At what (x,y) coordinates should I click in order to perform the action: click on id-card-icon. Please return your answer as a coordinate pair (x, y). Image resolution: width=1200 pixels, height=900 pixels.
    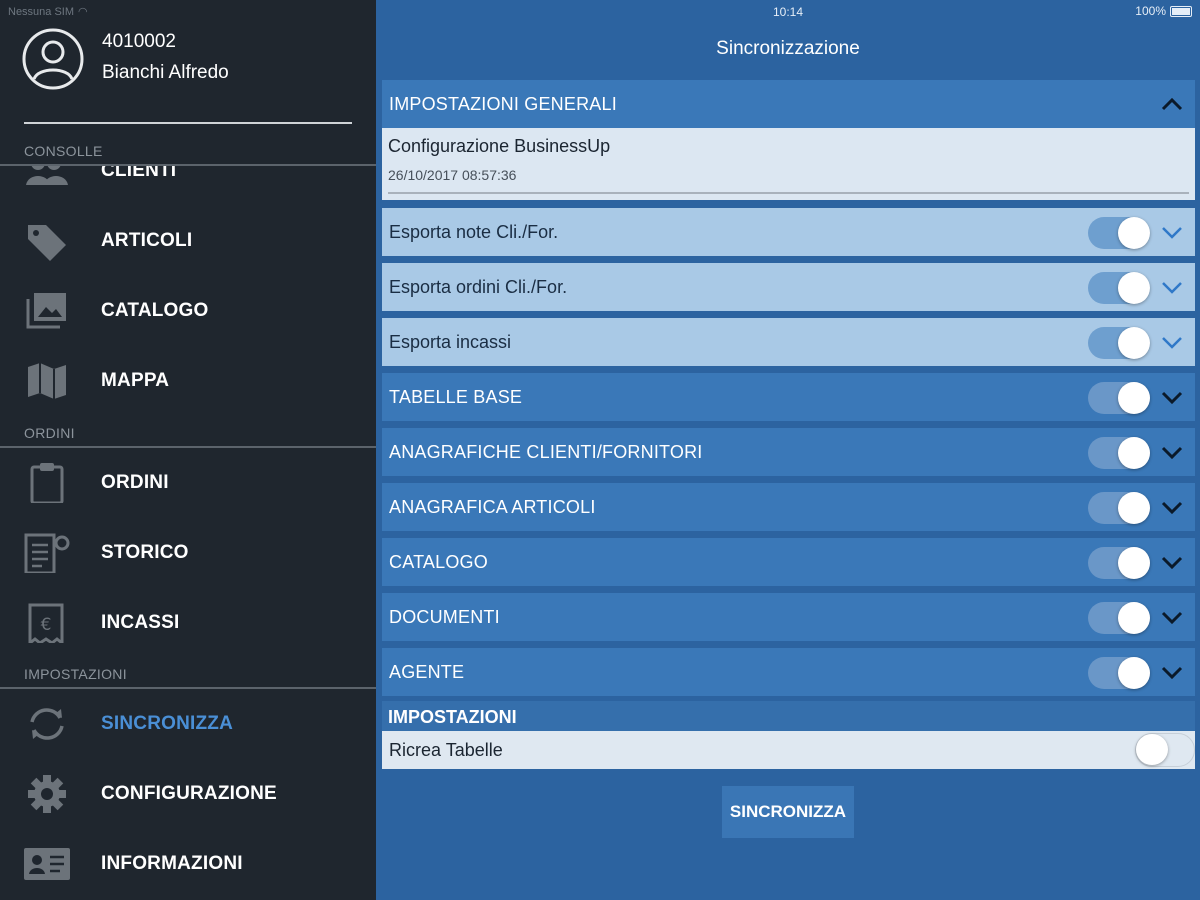
    Looking at the image, I should click on (47, 864).